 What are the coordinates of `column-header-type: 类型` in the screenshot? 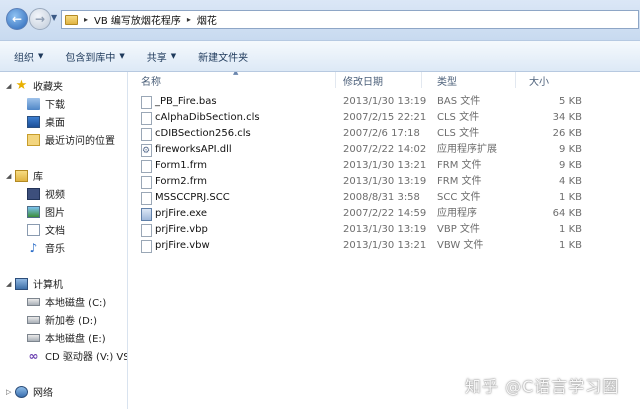 It's located at (470, 80).